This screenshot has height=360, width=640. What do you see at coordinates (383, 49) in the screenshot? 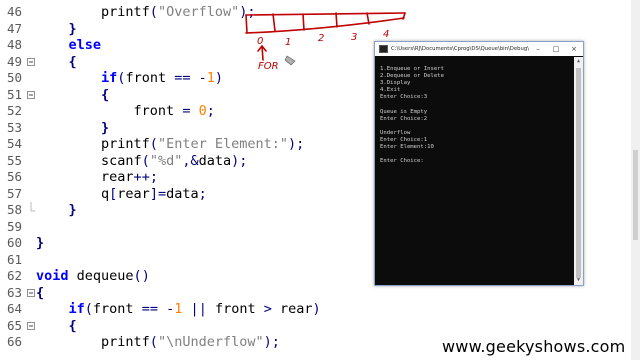
I see `console-app-icon` at bounding box center [383, 49].